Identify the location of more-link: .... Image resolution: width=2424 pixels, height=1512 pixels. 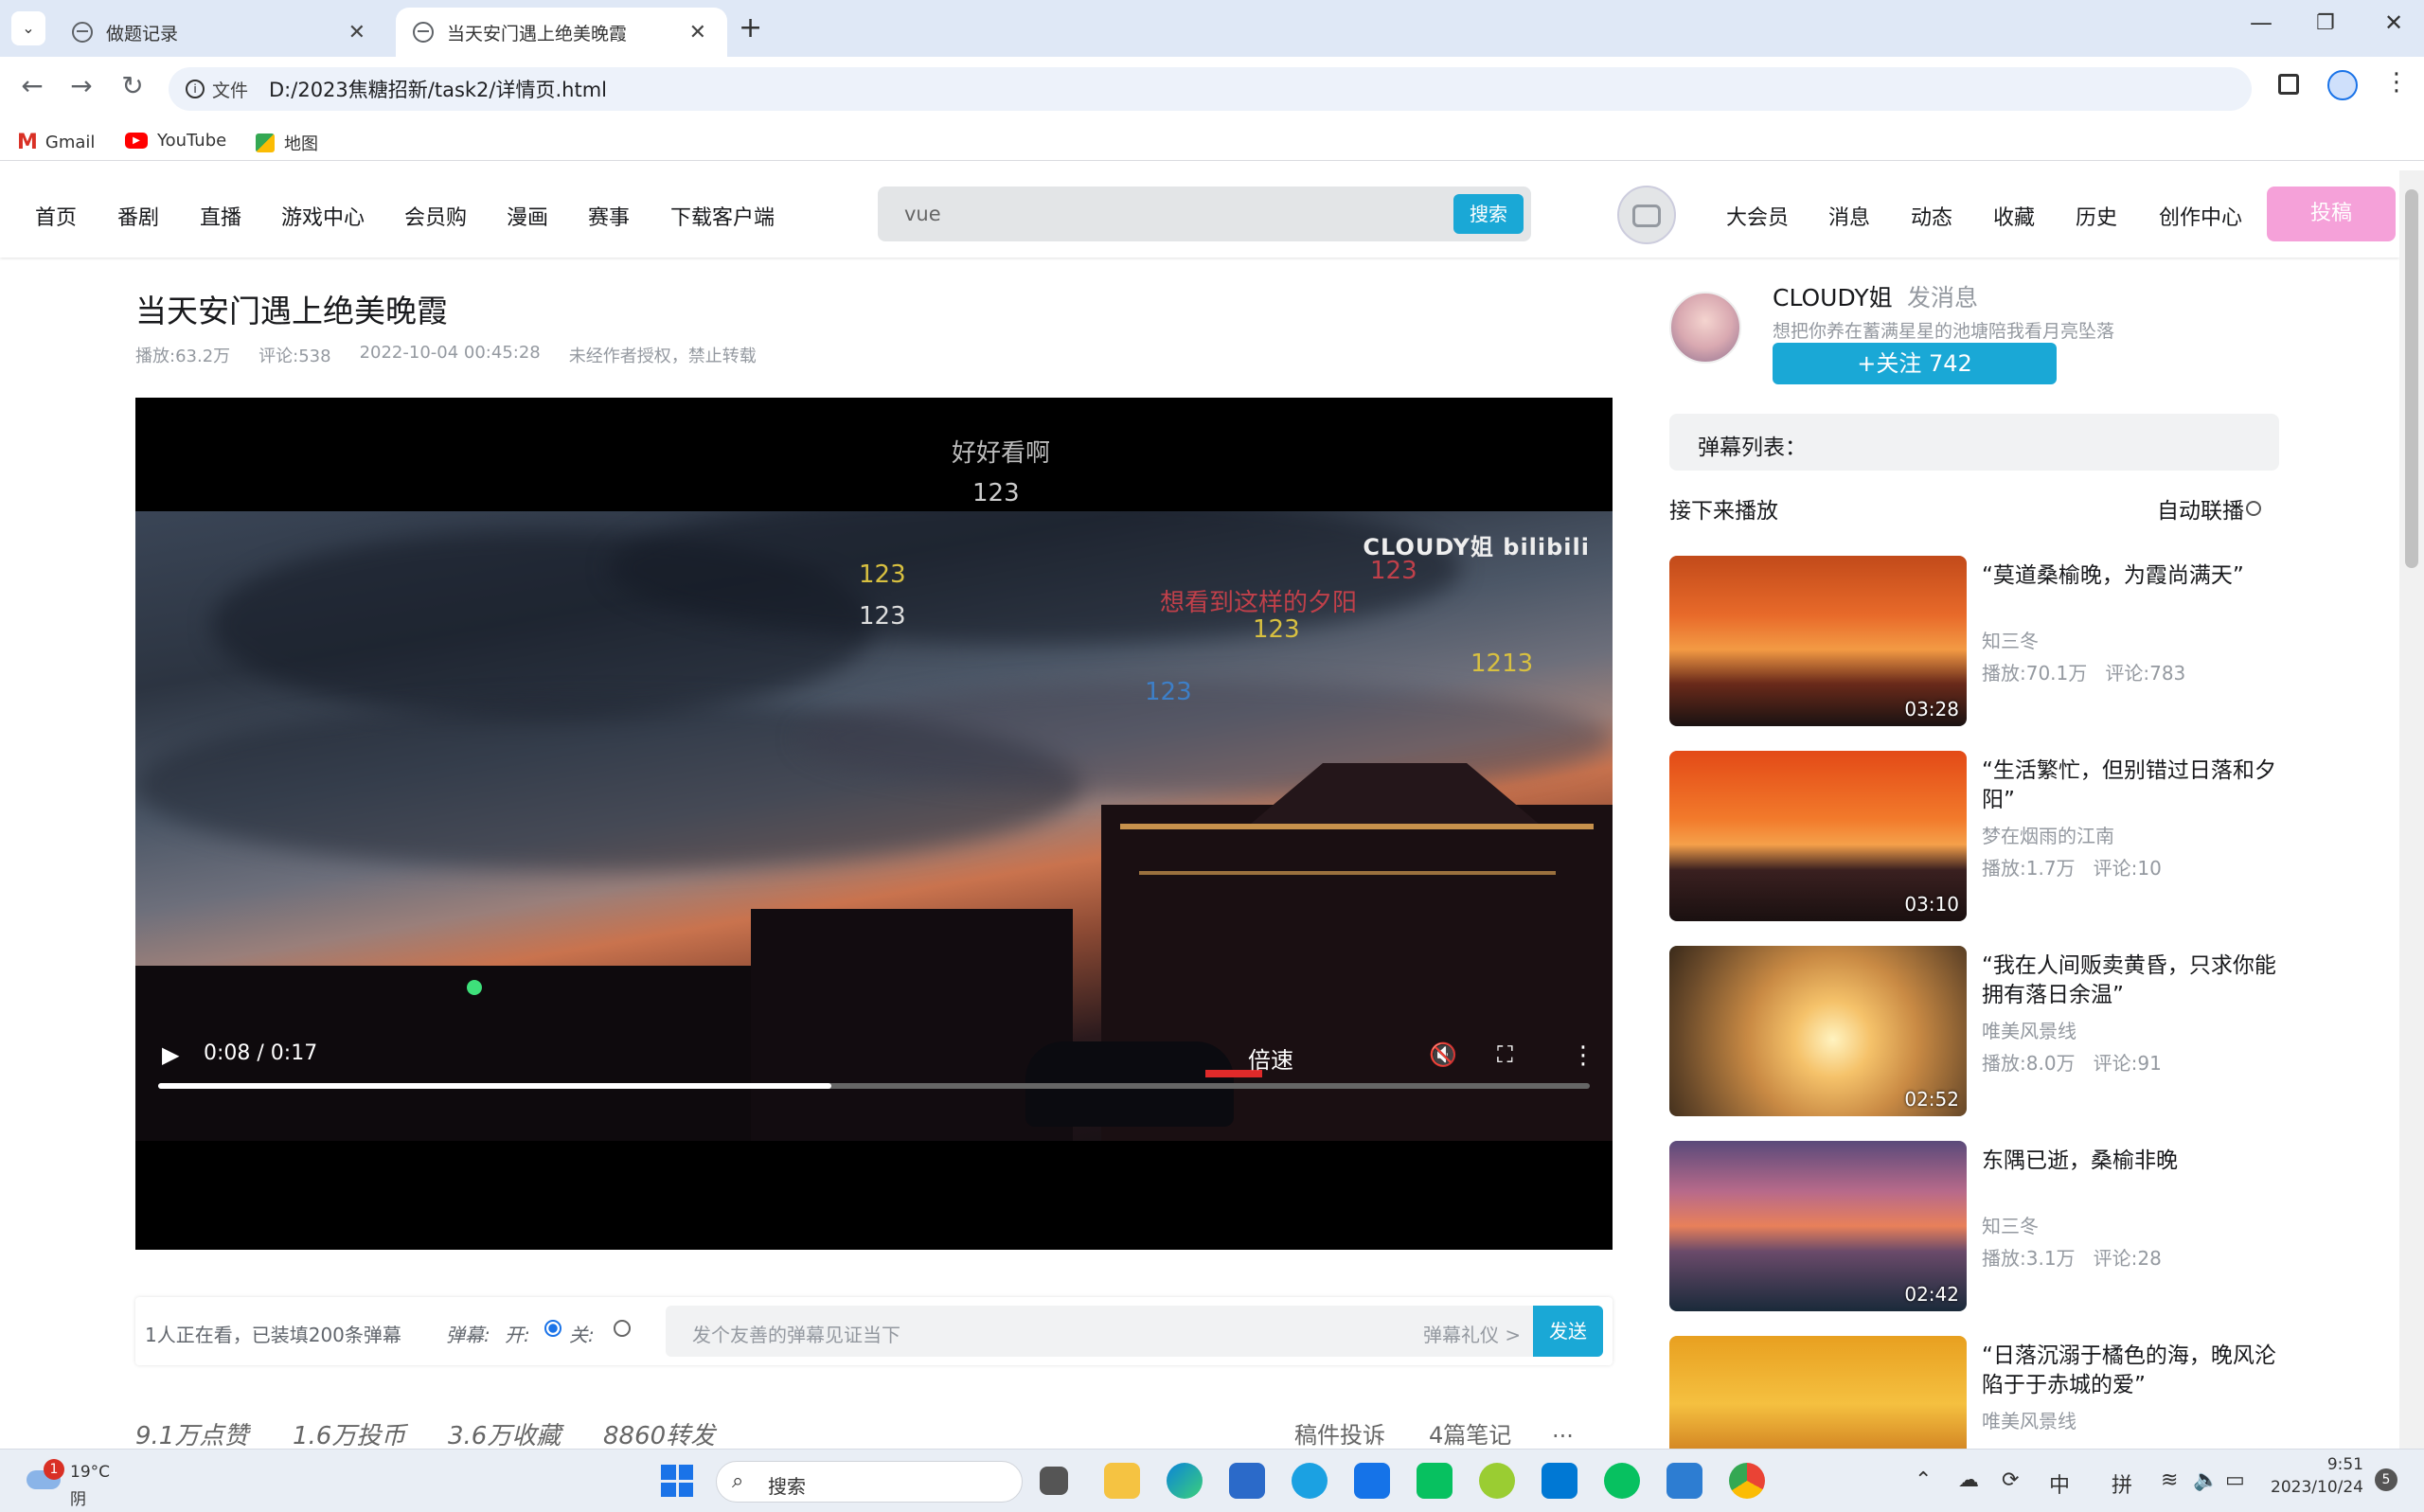
(1563, 1429).